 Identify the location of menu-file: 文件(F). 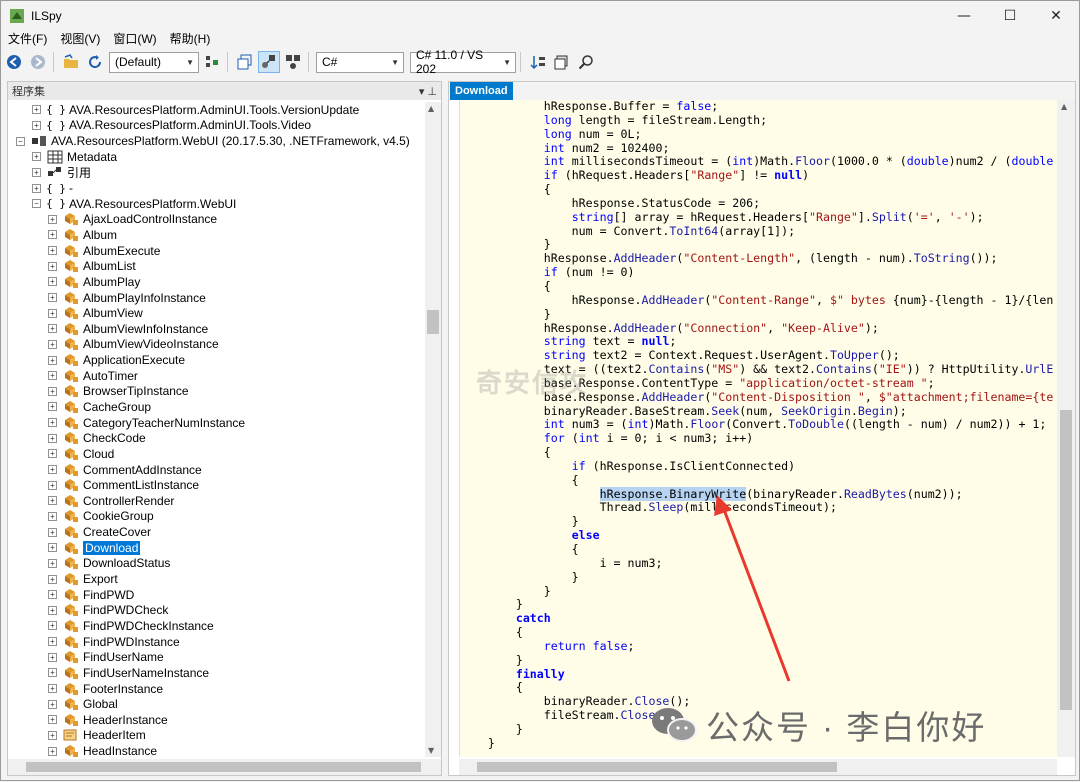
(27, 38).